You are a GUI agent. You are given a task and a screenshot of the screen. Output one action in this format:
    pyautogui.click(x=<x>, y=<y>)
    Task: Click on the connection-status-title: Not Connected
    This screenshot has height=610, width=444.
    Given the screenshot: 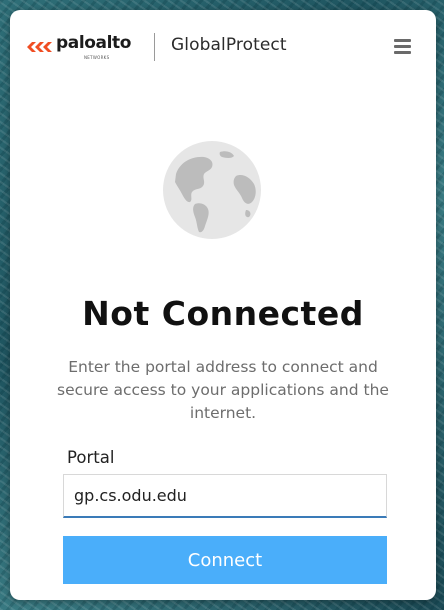 What is the action you would take?
    pyautogui.click(x=223, y=313)
    